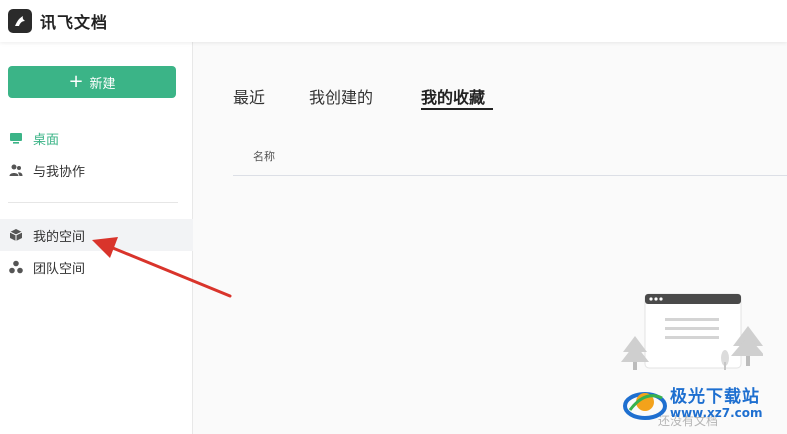 The image size is (787, 434). I want to click on sidebar-item-desktop: 桌面, so click(96, 138).